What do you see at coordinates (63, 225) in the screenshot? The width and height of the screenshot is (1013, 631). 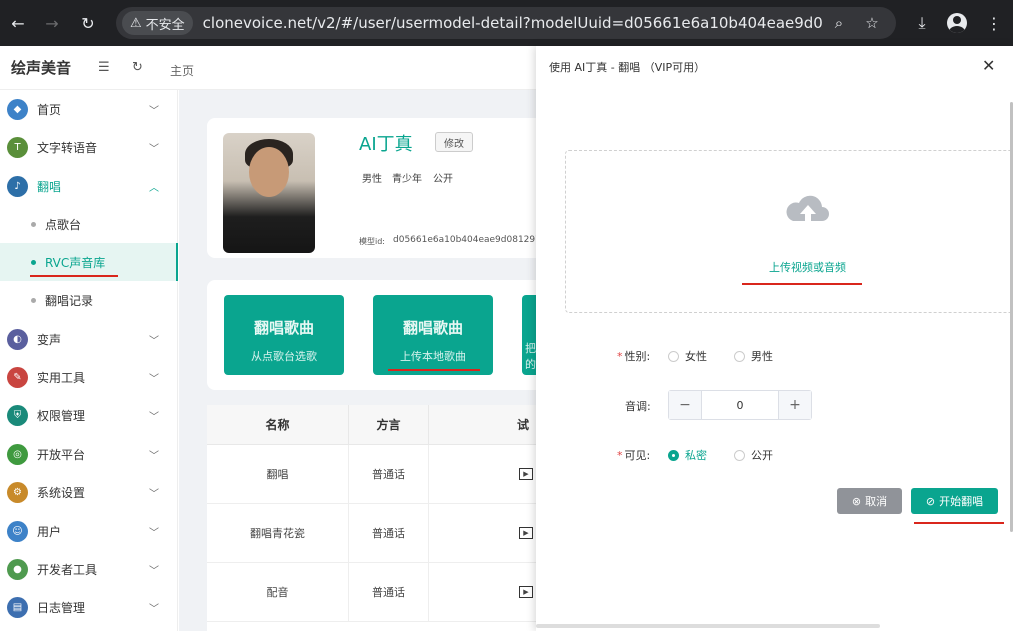 I see `sidebar-subitem-label: 点歌台` at bounding box center [63, 225].